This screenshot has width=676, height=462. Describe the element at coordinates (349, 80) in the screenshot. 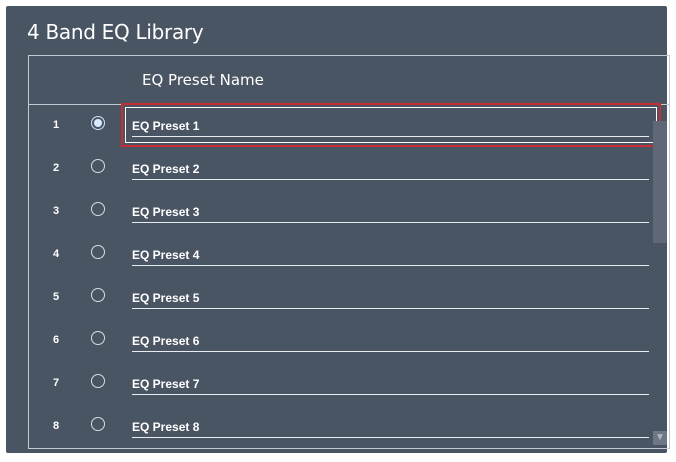

I see `table-header: EQ Preset Name` at that location.